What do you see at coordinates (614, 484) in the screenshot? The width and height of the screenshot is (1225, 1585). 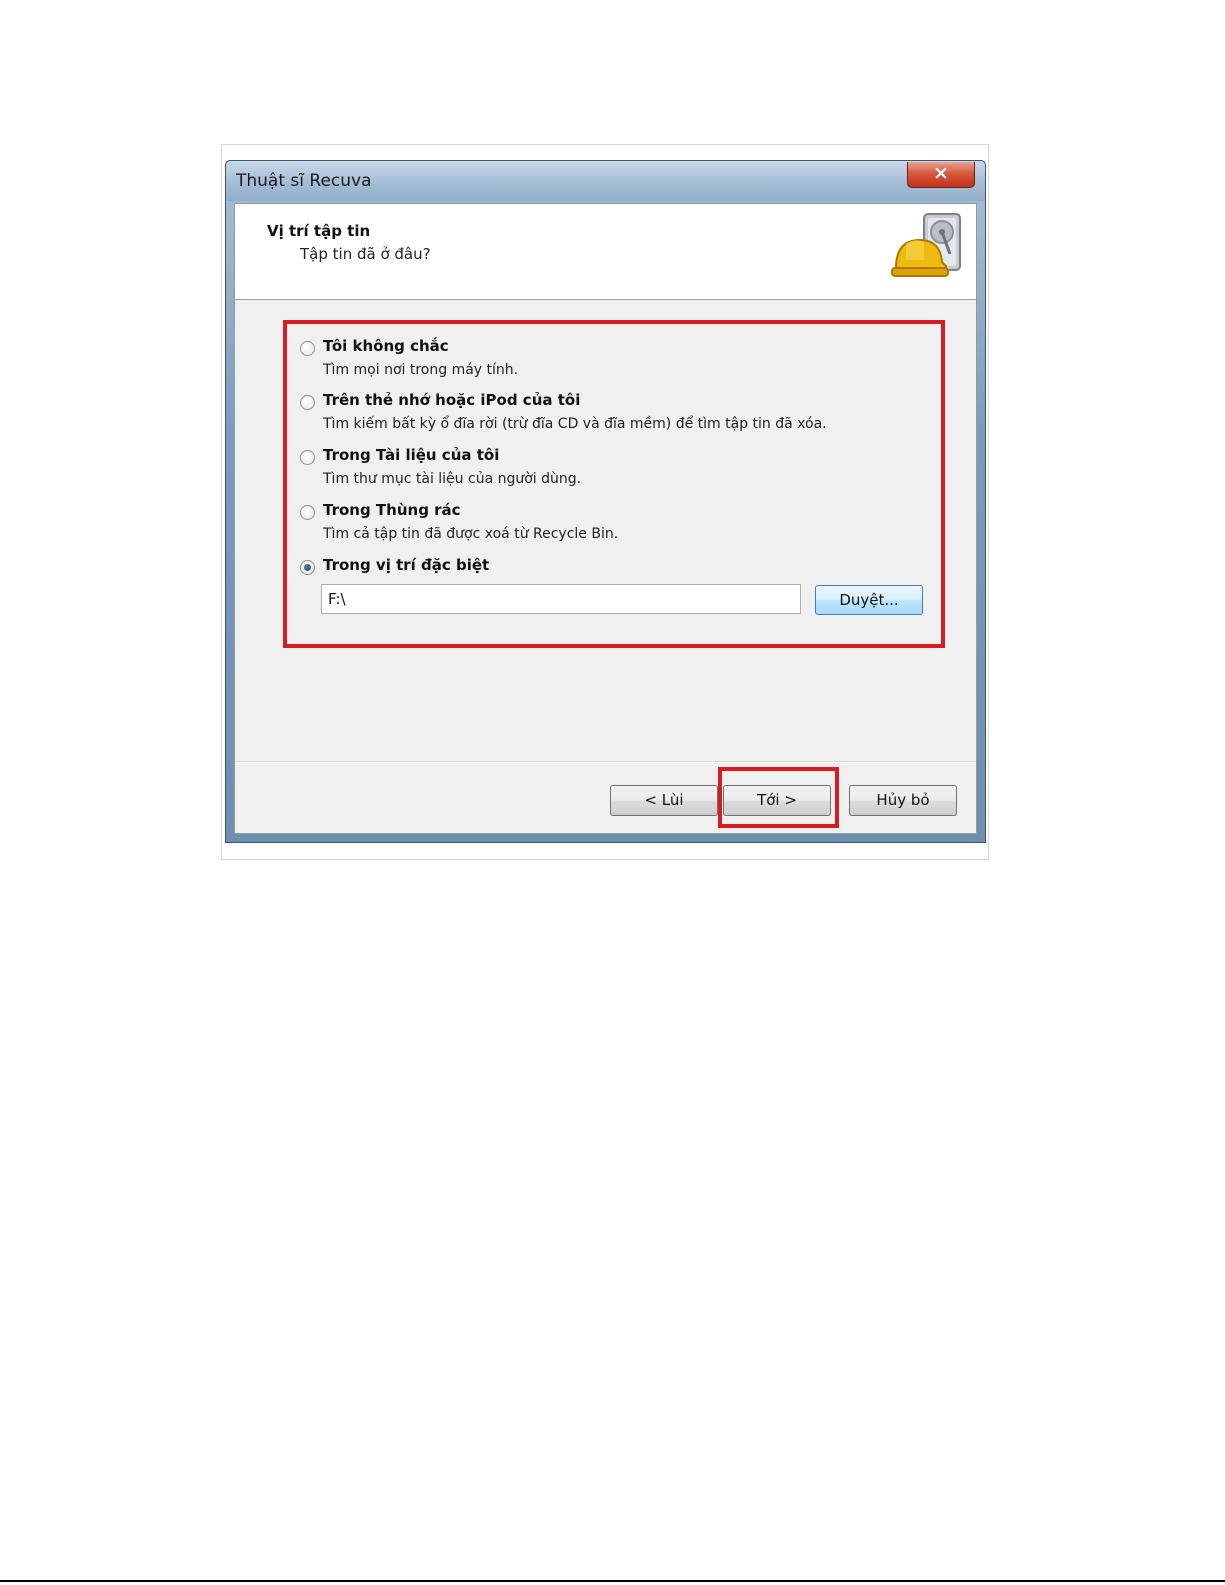 I see `options-highlight-box` at bounding box center [614, 484].